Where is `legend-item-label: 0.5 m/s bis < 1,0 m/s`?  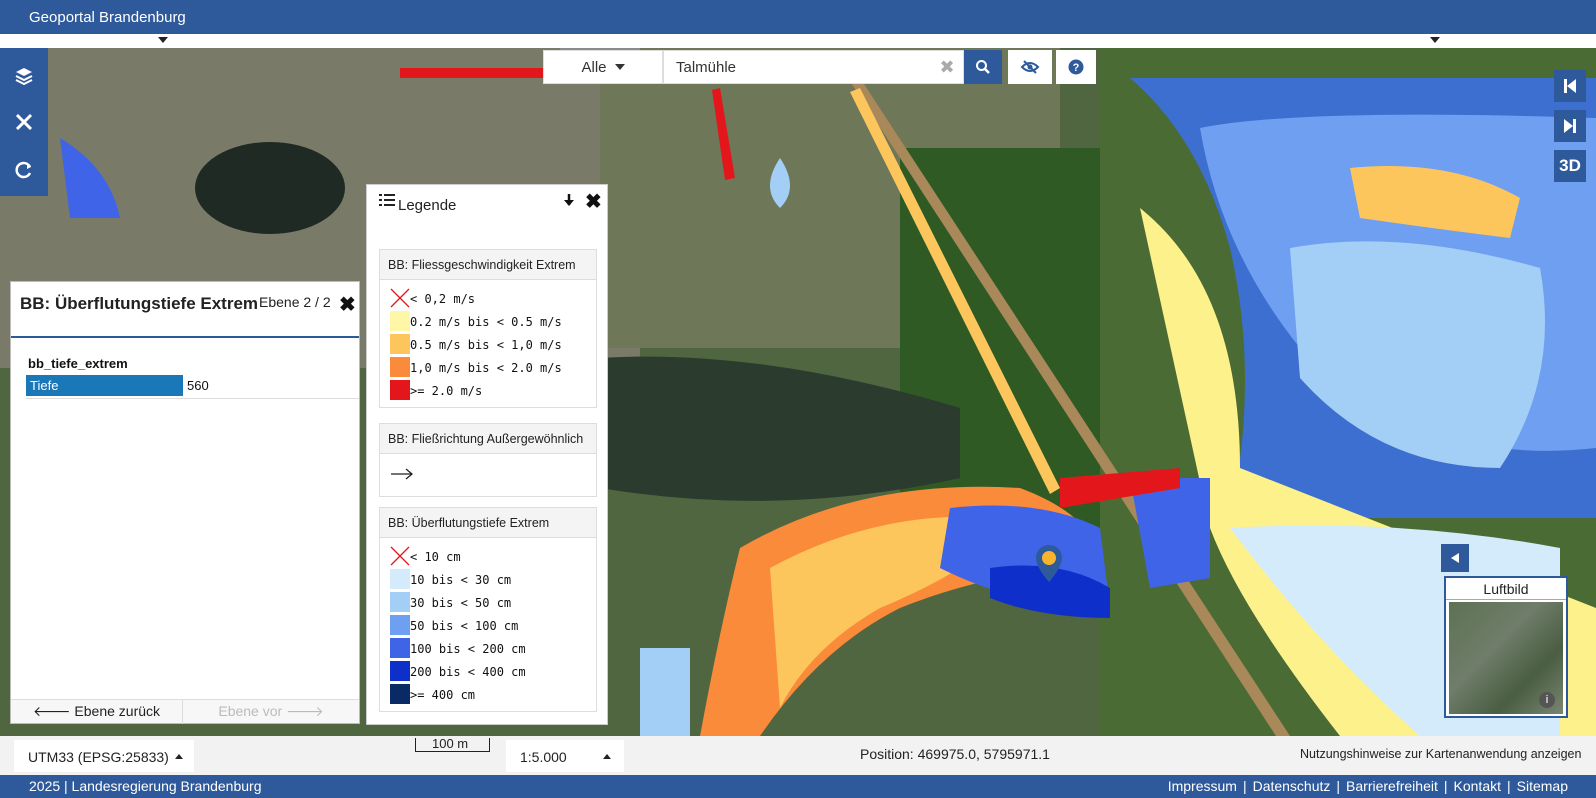
legend-item-label: 0.5 m/s bis < 1,0 m/s is located at coordinates (486, 345).